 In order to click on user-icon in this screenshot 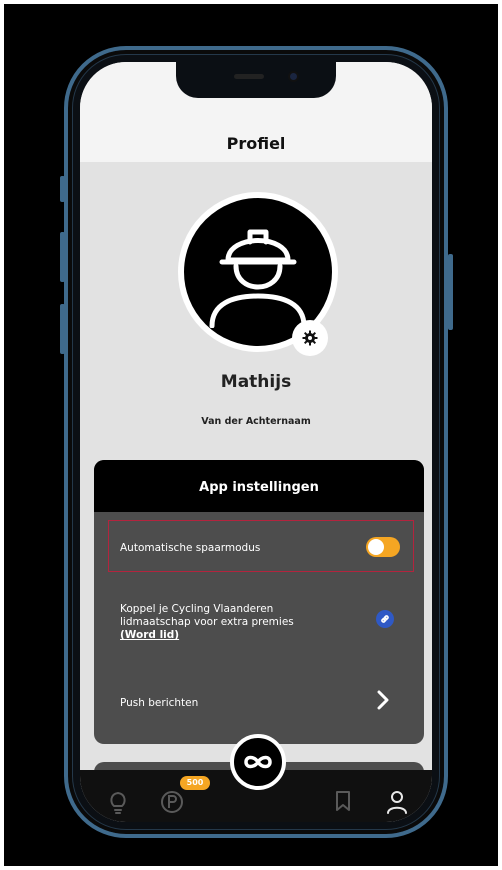, I will do `click(397, 802)`.